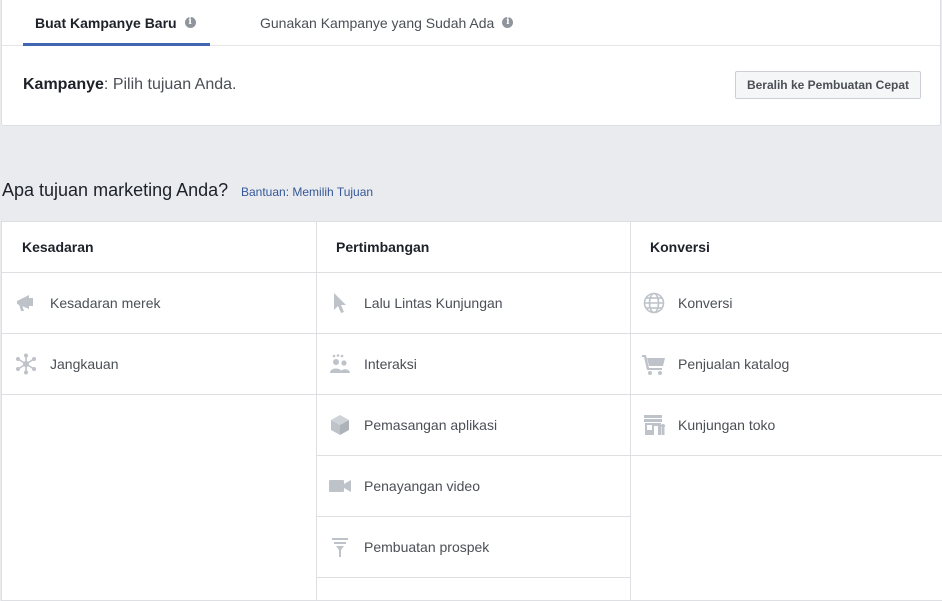 The image size is (942, 601). I want to click on objective-catalog-sales: Penjualan katalog, so click(786, 364).